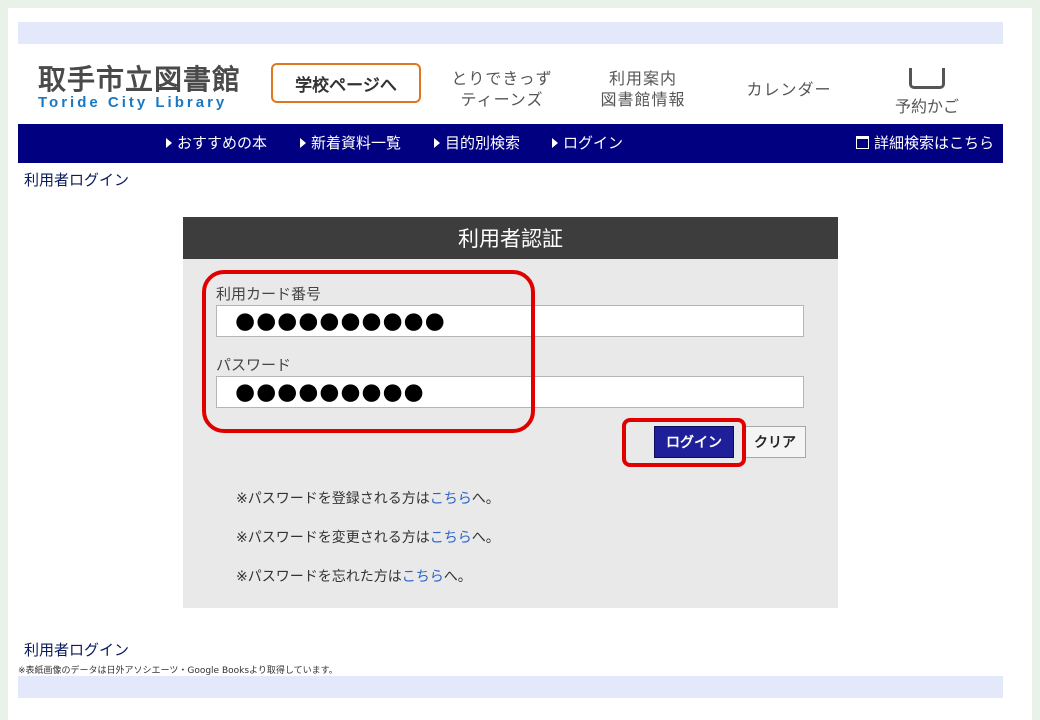 This screenshot has width=1040, height=720. I want to click on site-logo-english: Toride City Library, so click(132, 102).